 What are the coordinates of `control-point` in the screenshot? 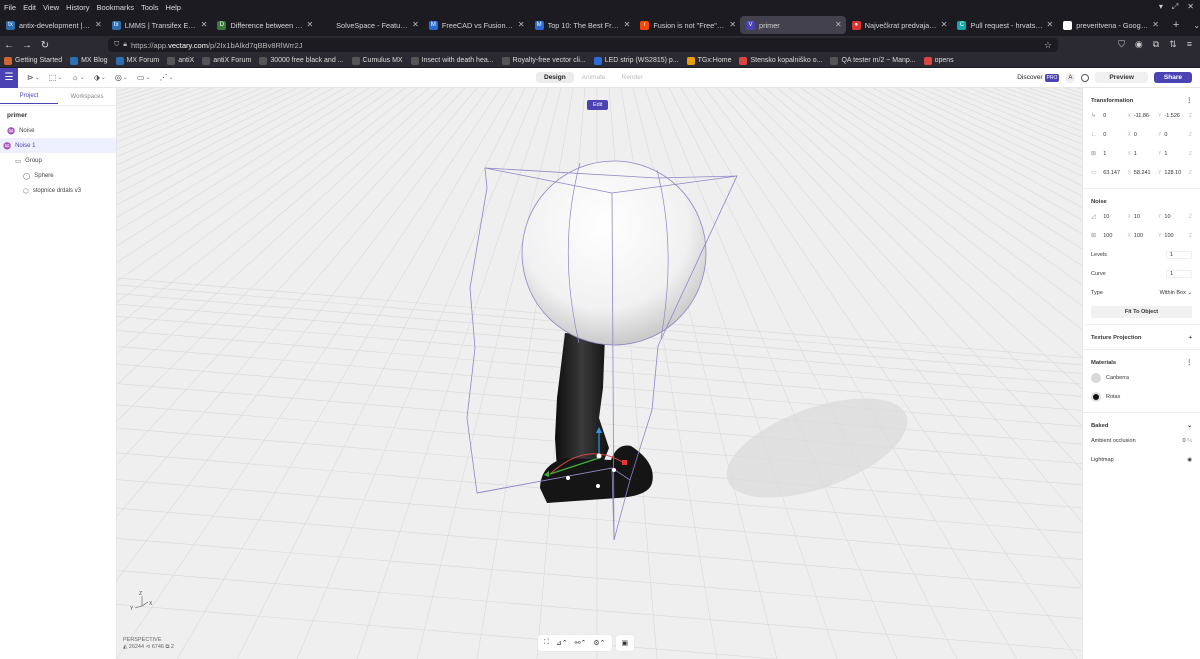 It's located at (568, 478).